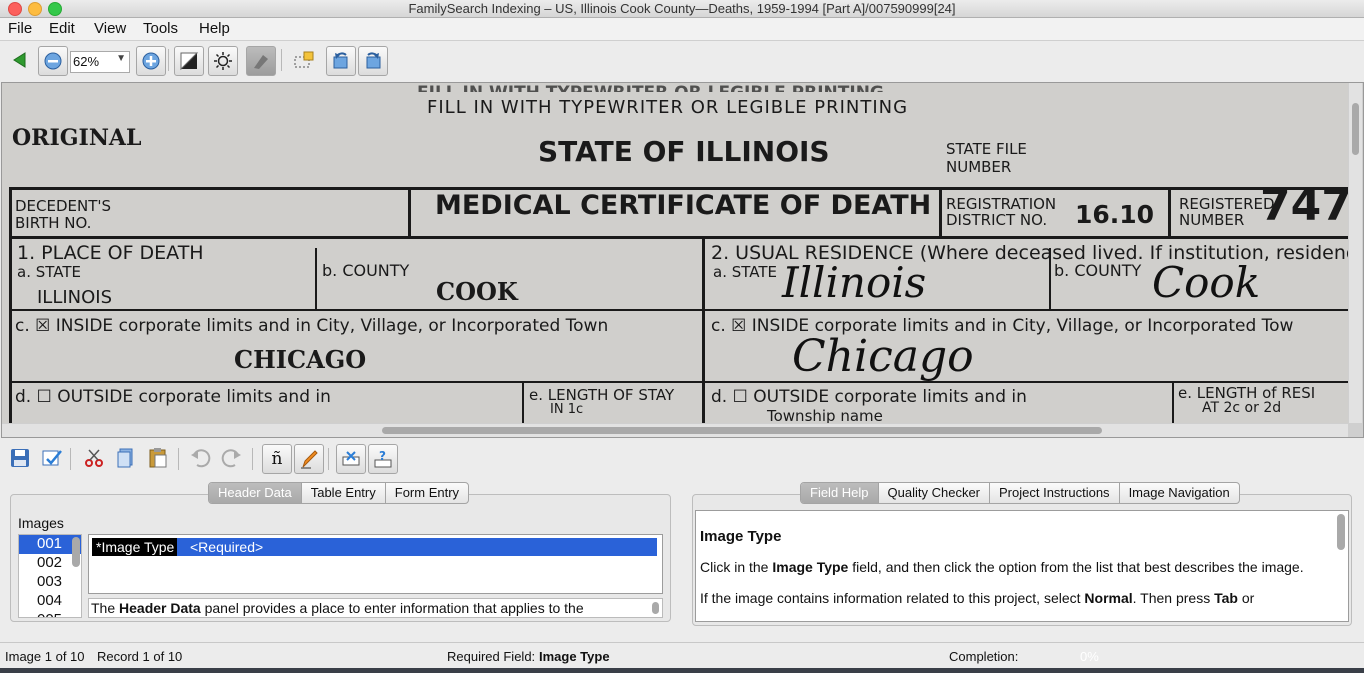 Image resolution: width=1364 pixels, height=673 pixels. I want to click on entry-toolbar: ñ ?, so click(682, 459).